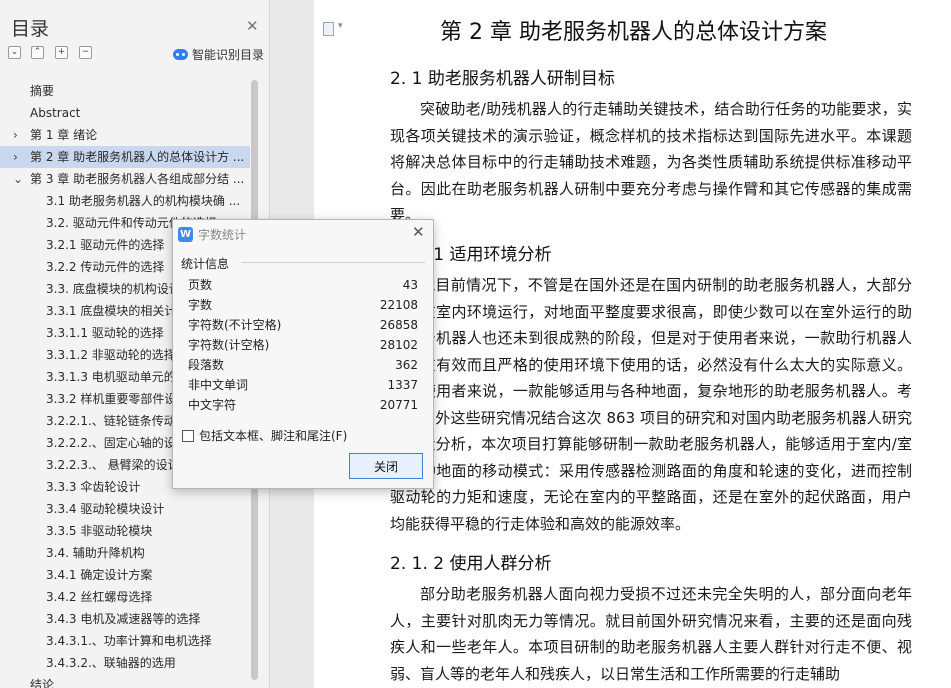 The image size is (951, 688). What do you see at coordinates (30, 29) in the screenshot?
I see `outline-title: 目录` at bounding box center [30, 29].